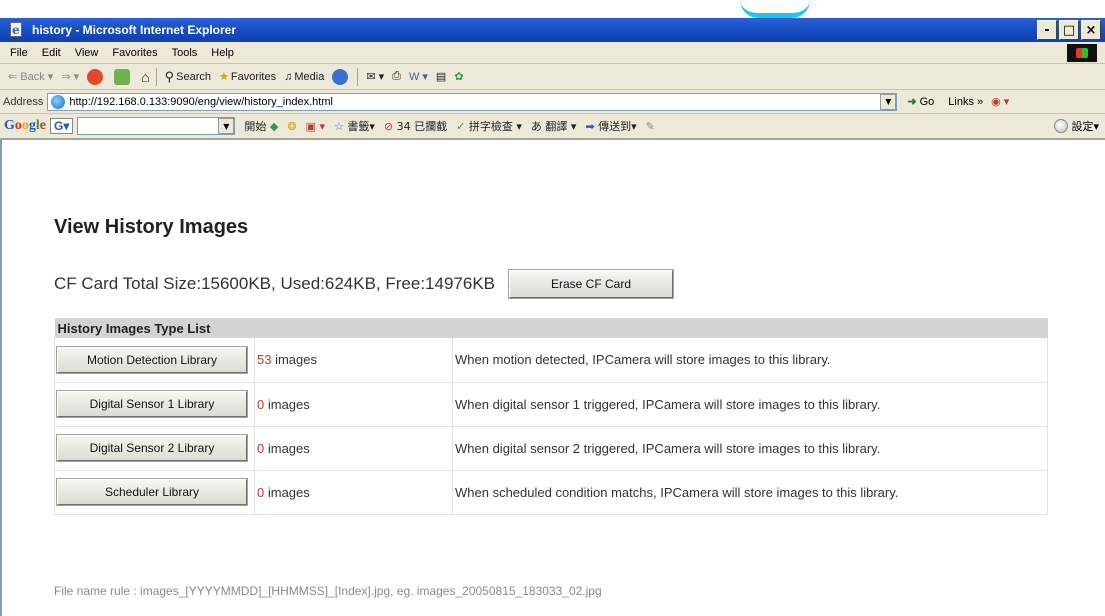 The width and height of the screenshot is (1105, 616). What do you see at coordinates (591, 284) in the screenshot?
I see `erase-cf-card-button: Erase CF Card` at bounding box center [591, 284].